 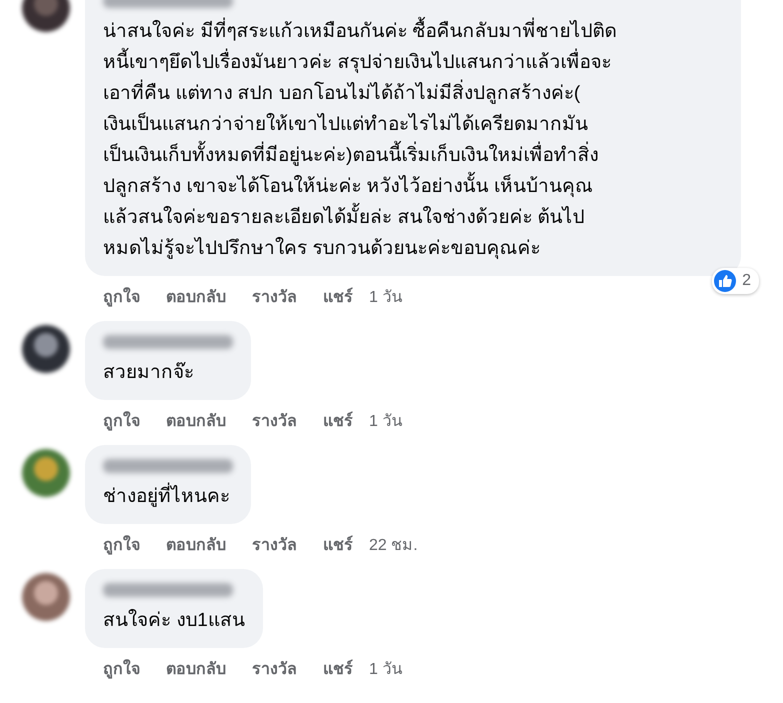 I want to click on avatar, so click(x=46, y=349).